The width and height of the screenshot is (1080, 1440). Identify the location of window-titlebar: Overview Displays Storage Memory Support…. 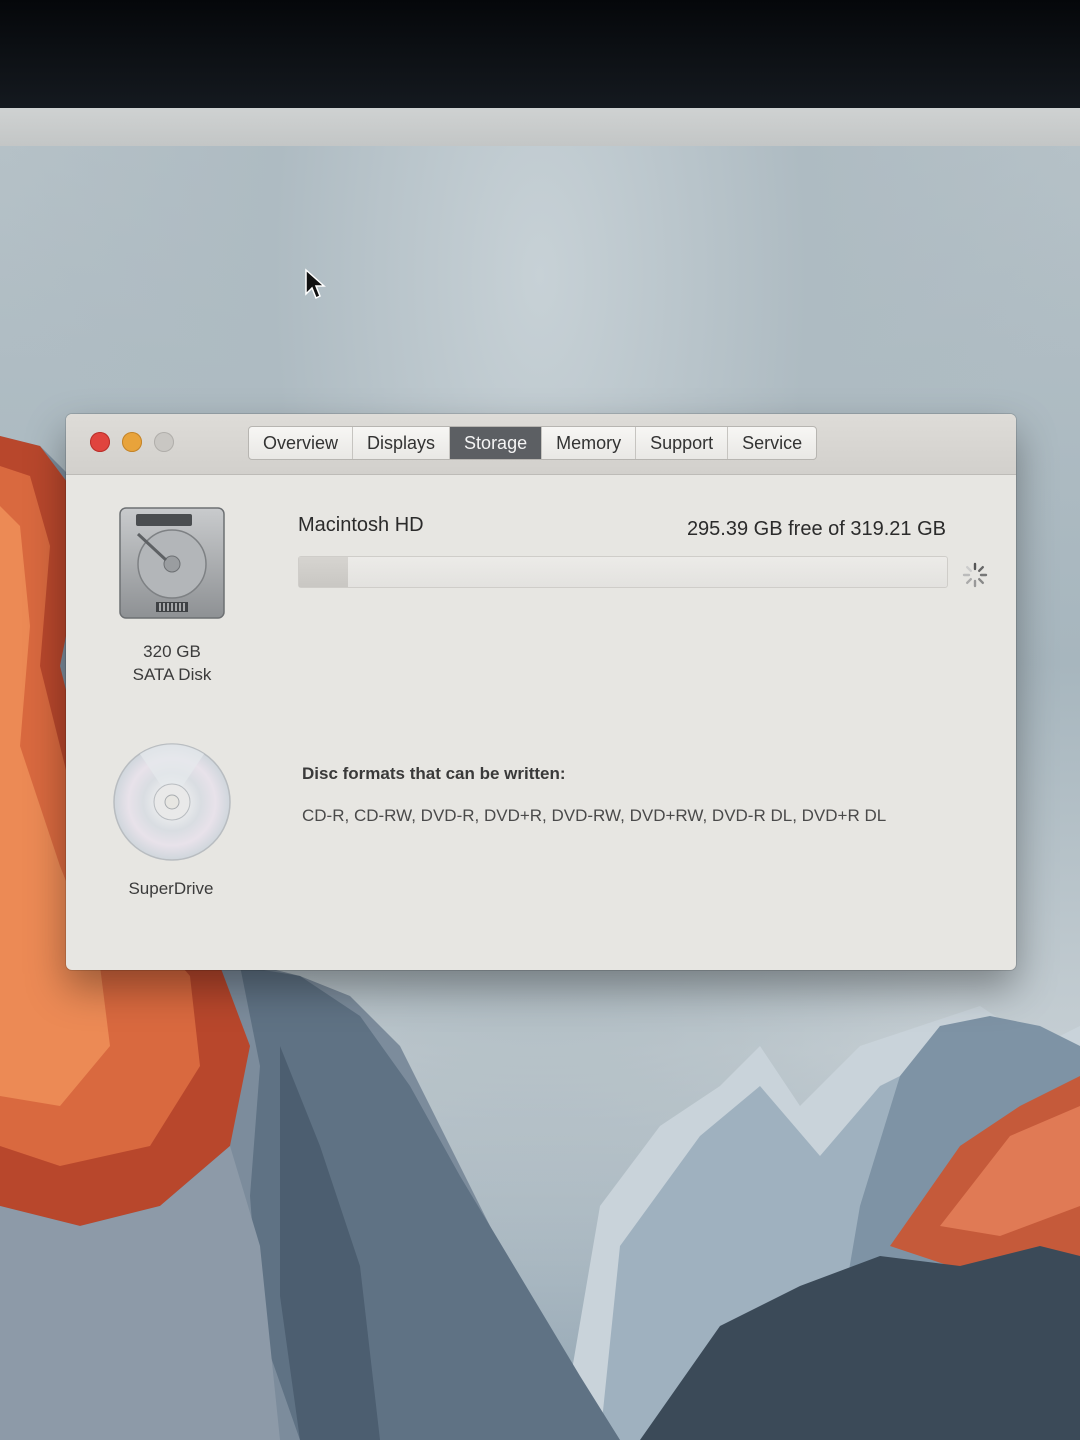
(541, 444).